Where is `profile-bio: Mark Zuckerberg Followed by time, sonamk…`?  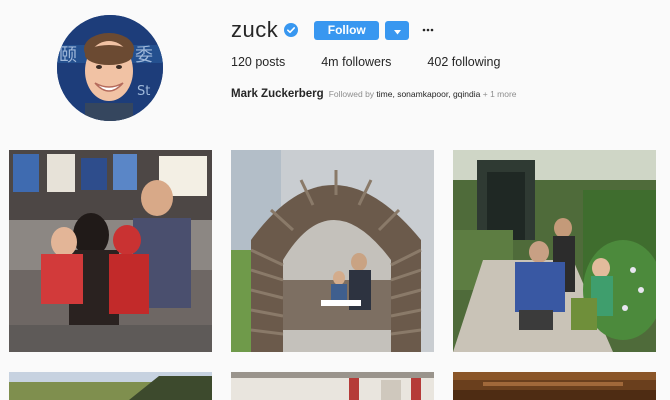 profile-bio: Mark Zuckerberg Followed by time, sonamk… is located at coordinates (374, 94).